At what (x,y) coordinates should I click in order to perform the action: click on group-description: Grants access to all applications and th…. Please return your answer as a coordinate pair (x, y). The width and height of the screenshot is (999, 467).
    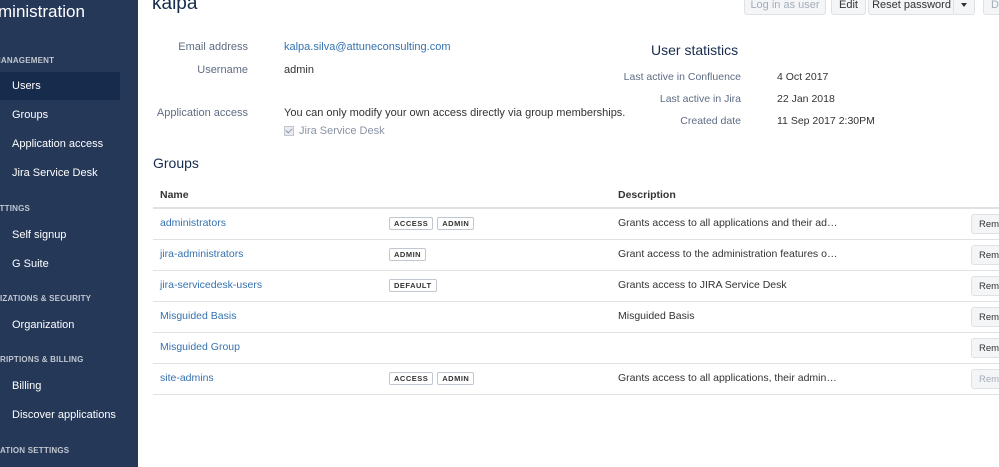
    Looking at the image, I should click on (728, 223).